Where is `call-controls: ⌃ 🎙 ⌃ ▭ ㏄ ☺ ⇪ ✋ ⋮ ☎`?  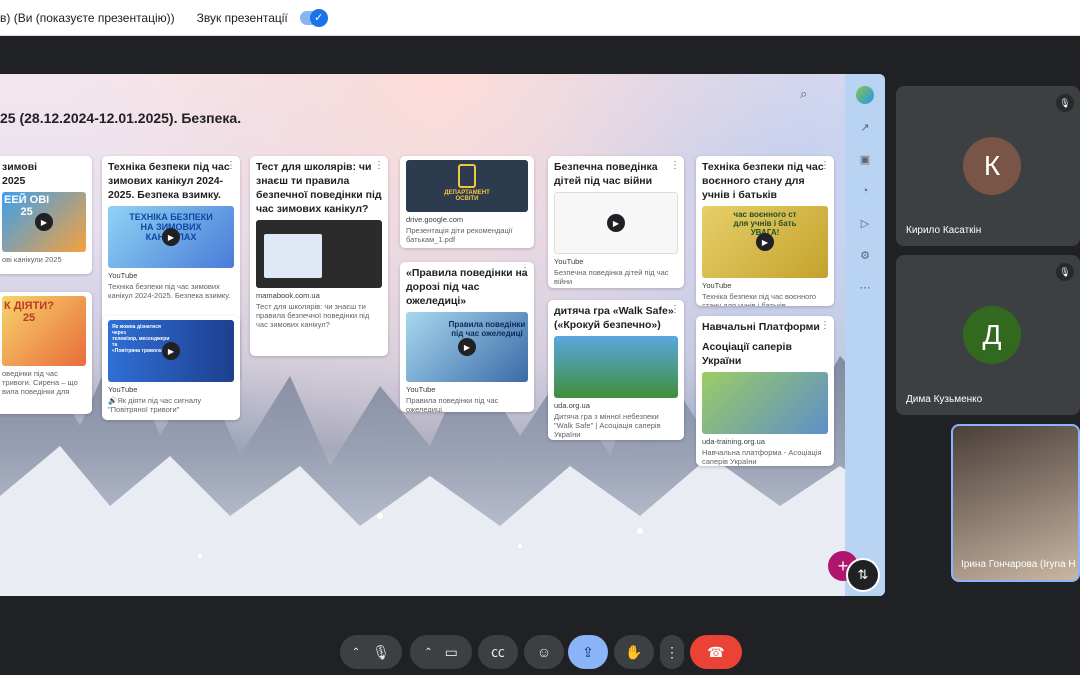 call-controls: ⌃ 🎙 ⌃ ▭ ㏄ ☺ ⇪ ✋ ⋮ ☎ is located at coordinates (540, 652).